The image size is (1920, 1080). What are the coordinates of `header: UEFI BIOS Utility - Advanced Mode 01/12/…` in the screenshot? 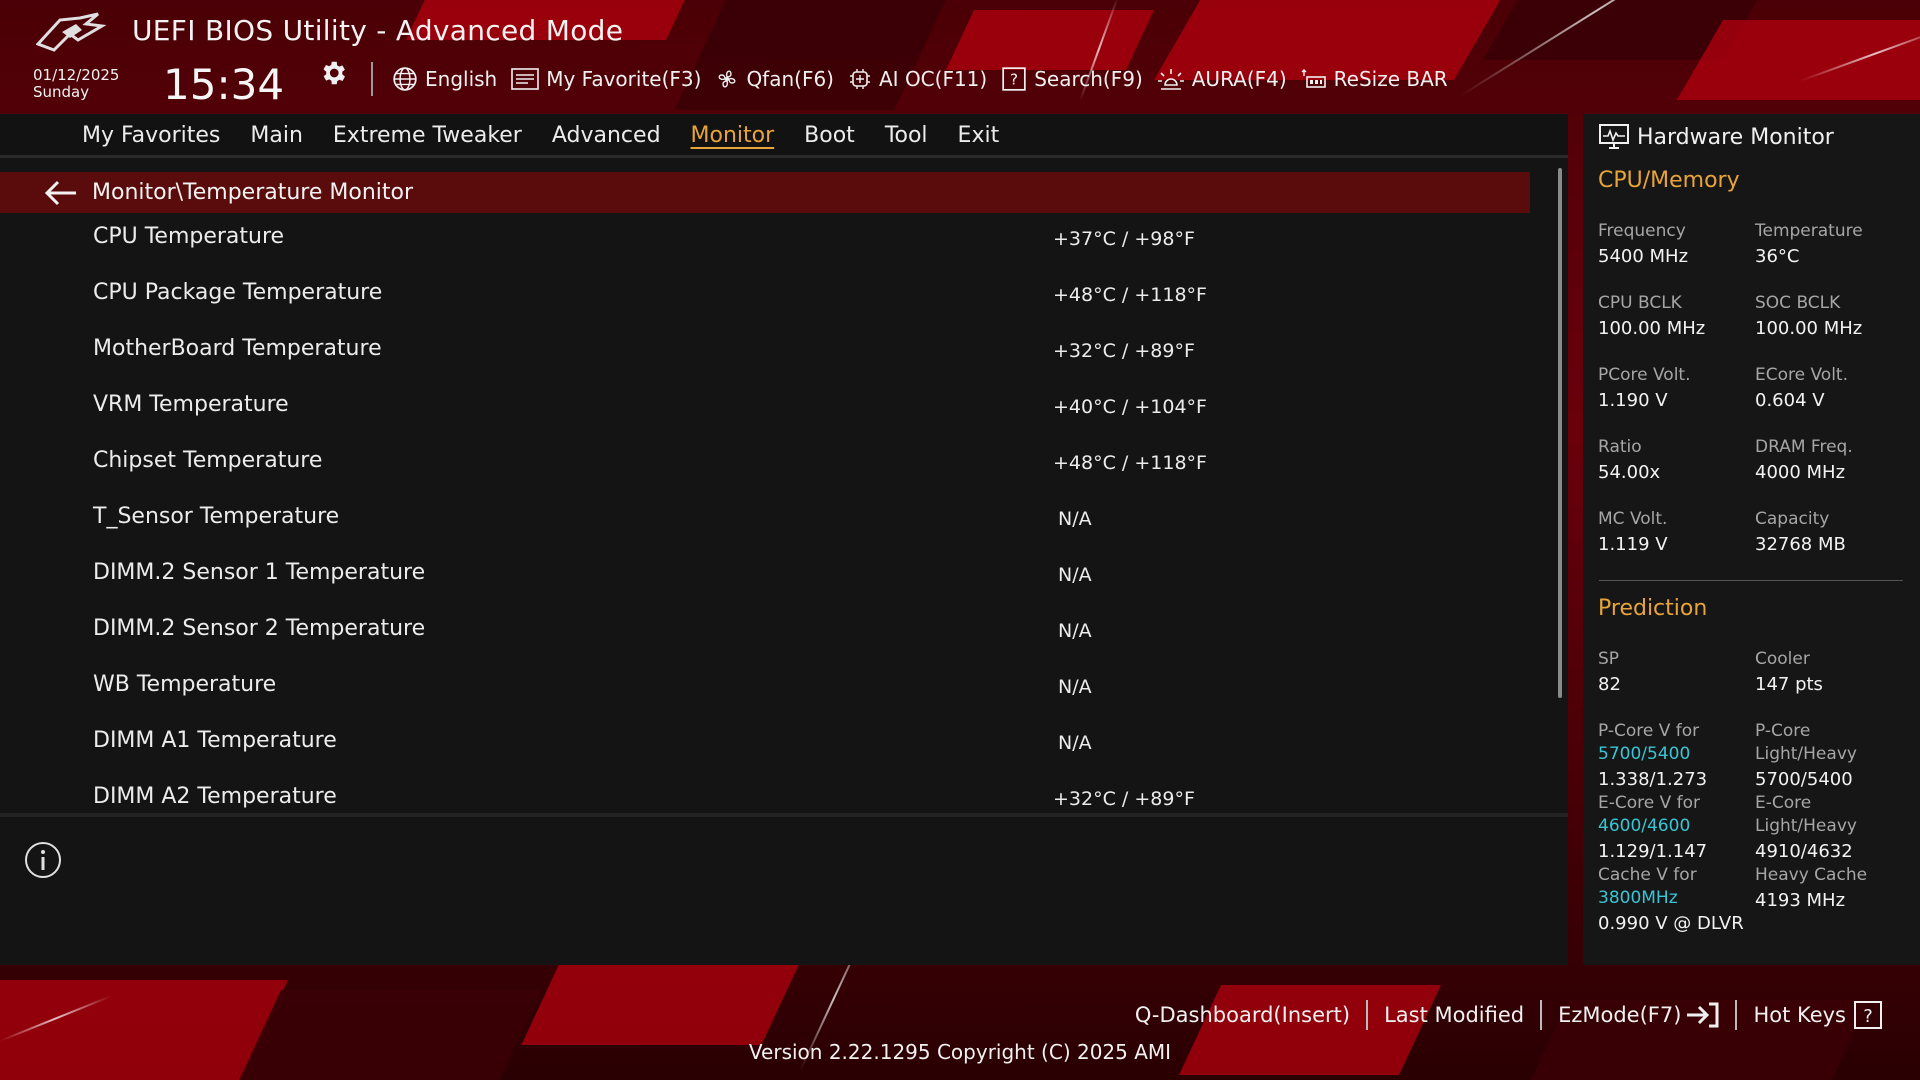 It's located at (960, 57).